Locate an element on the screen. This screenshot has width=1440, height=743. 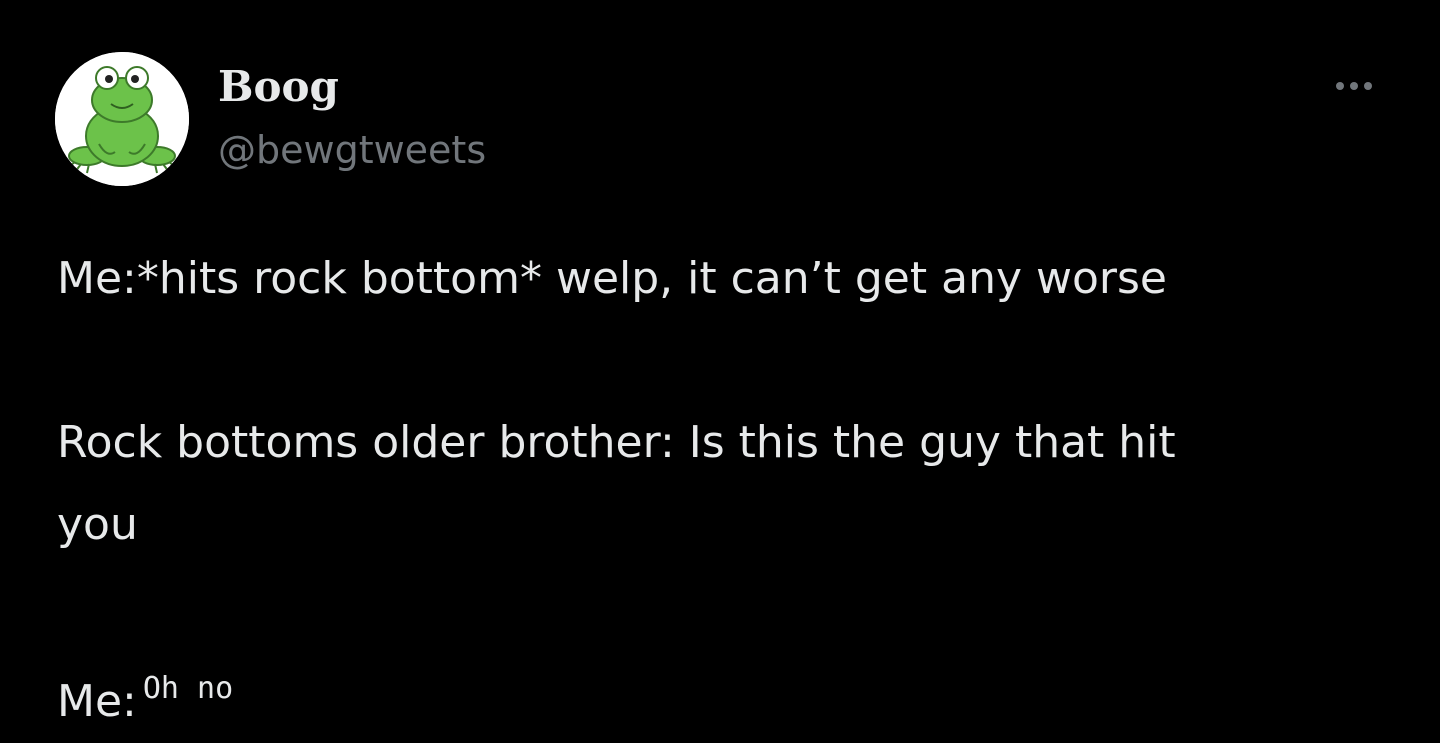
tweet-text-prefix: Me: is located at coordinates (97, 701).